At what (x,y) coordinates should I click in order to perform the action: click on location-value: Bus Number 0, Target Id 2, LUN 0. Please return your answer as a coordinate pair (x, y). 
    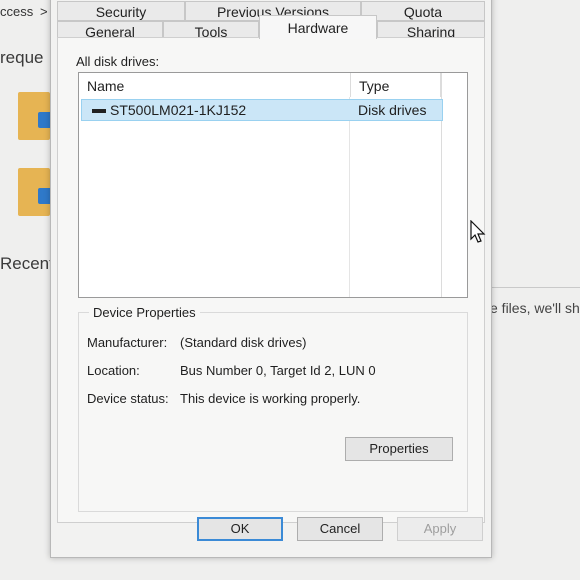
    Looking at the image, I should click on (278, 370).